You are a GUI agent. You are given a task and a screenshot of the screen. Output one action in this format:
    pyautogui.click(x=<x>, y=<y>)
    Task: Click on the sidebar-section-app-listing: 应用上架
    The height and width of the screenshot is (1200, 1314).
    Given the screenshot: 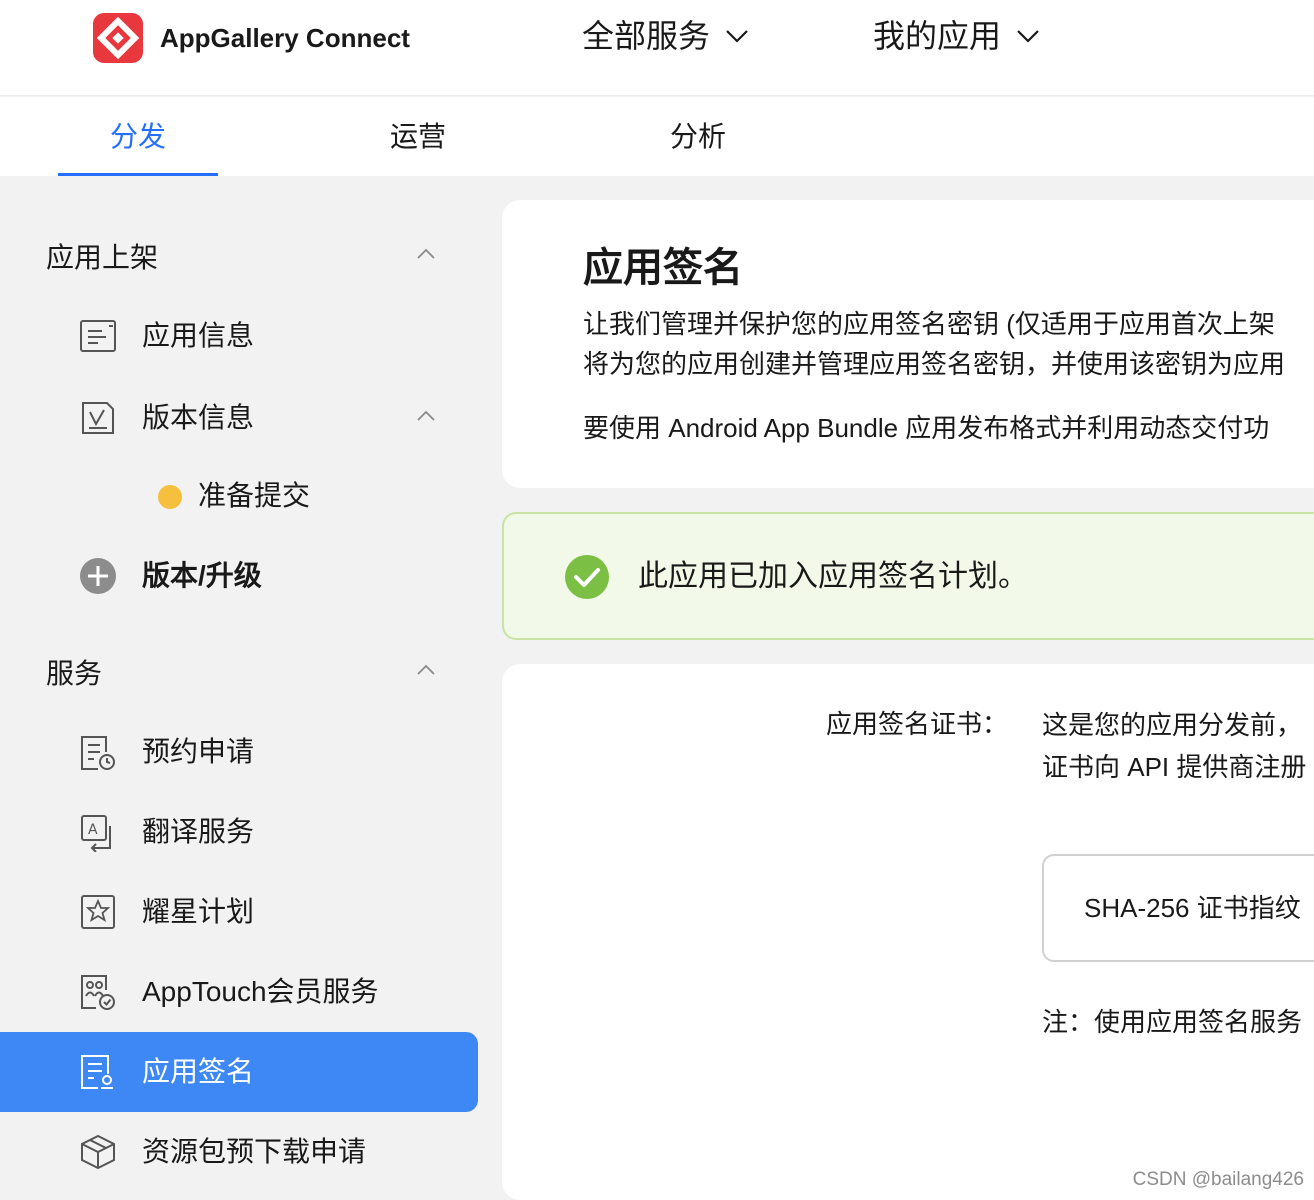 What is the action you would take?
    pyautogui.click(x=102, y=258)
    